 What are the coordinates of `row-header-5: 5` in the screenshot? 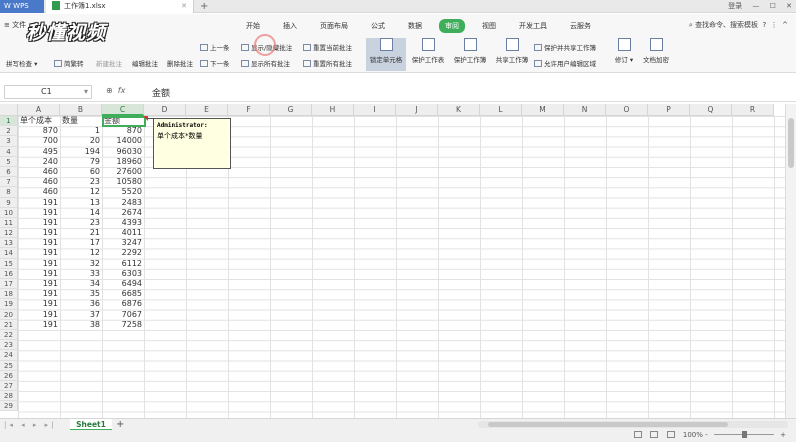 It's located at (9, 161).